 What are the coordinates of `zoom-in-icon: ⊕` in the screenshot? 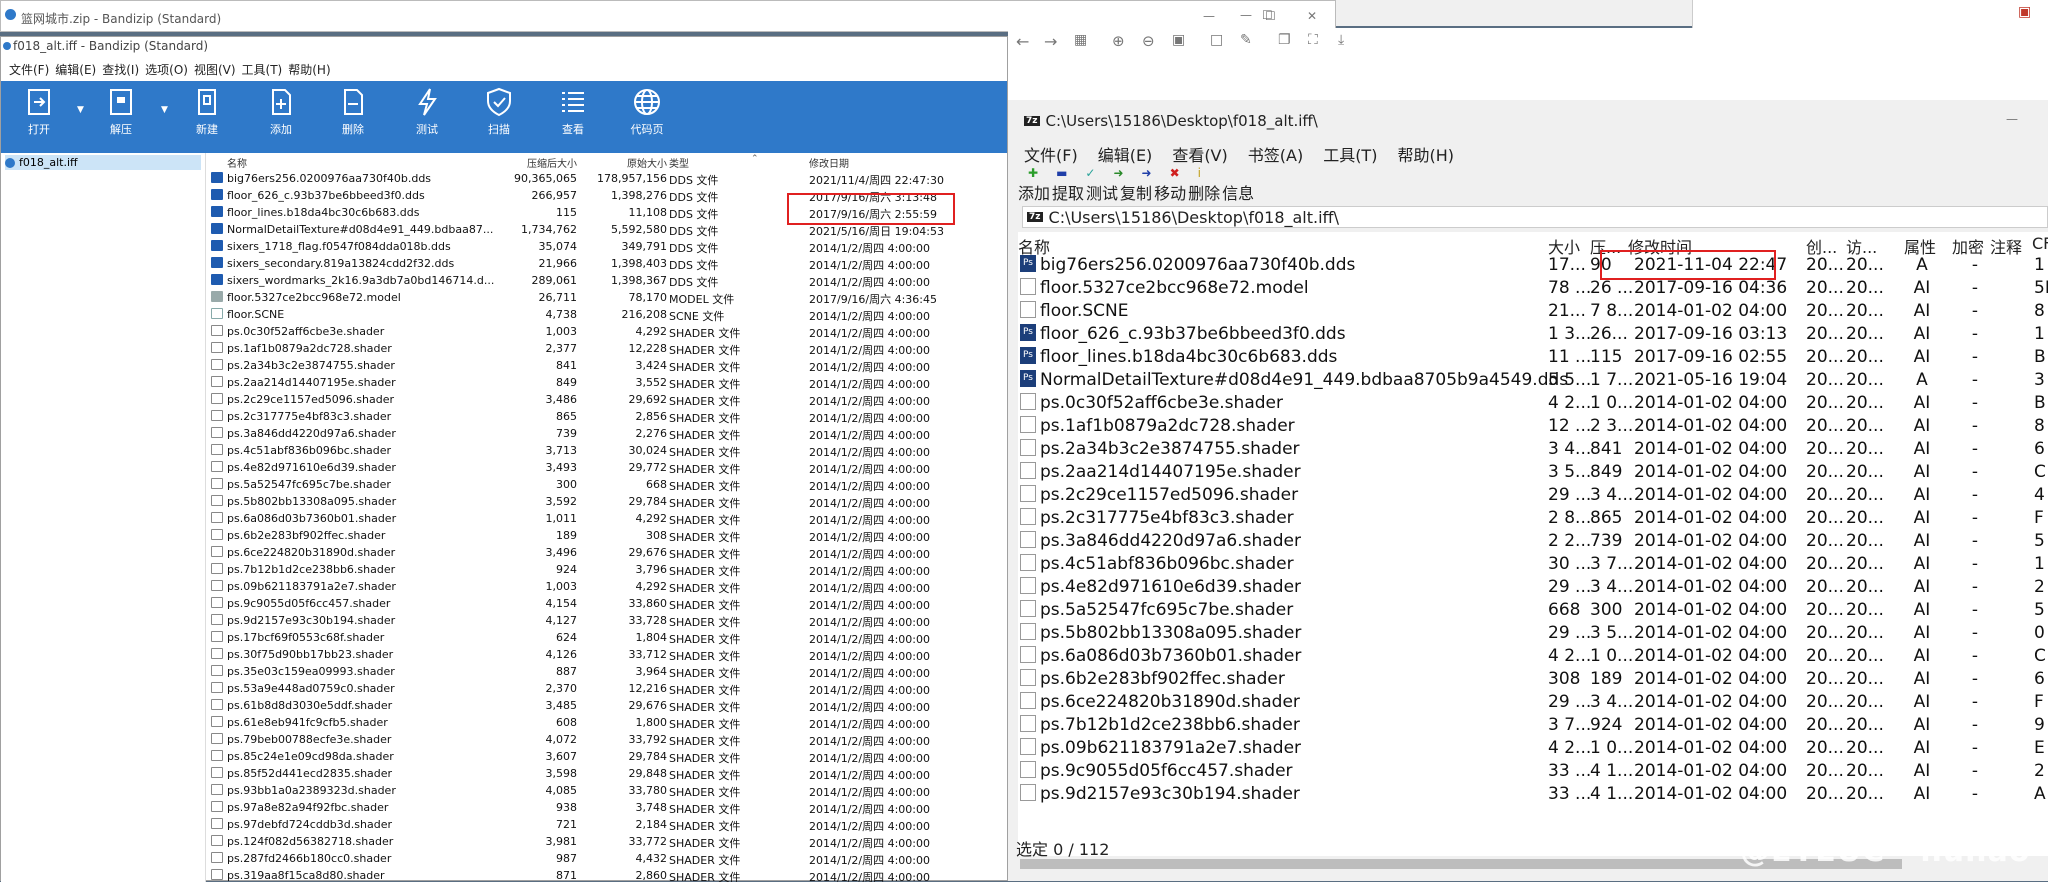 It's located at (1118, 41).